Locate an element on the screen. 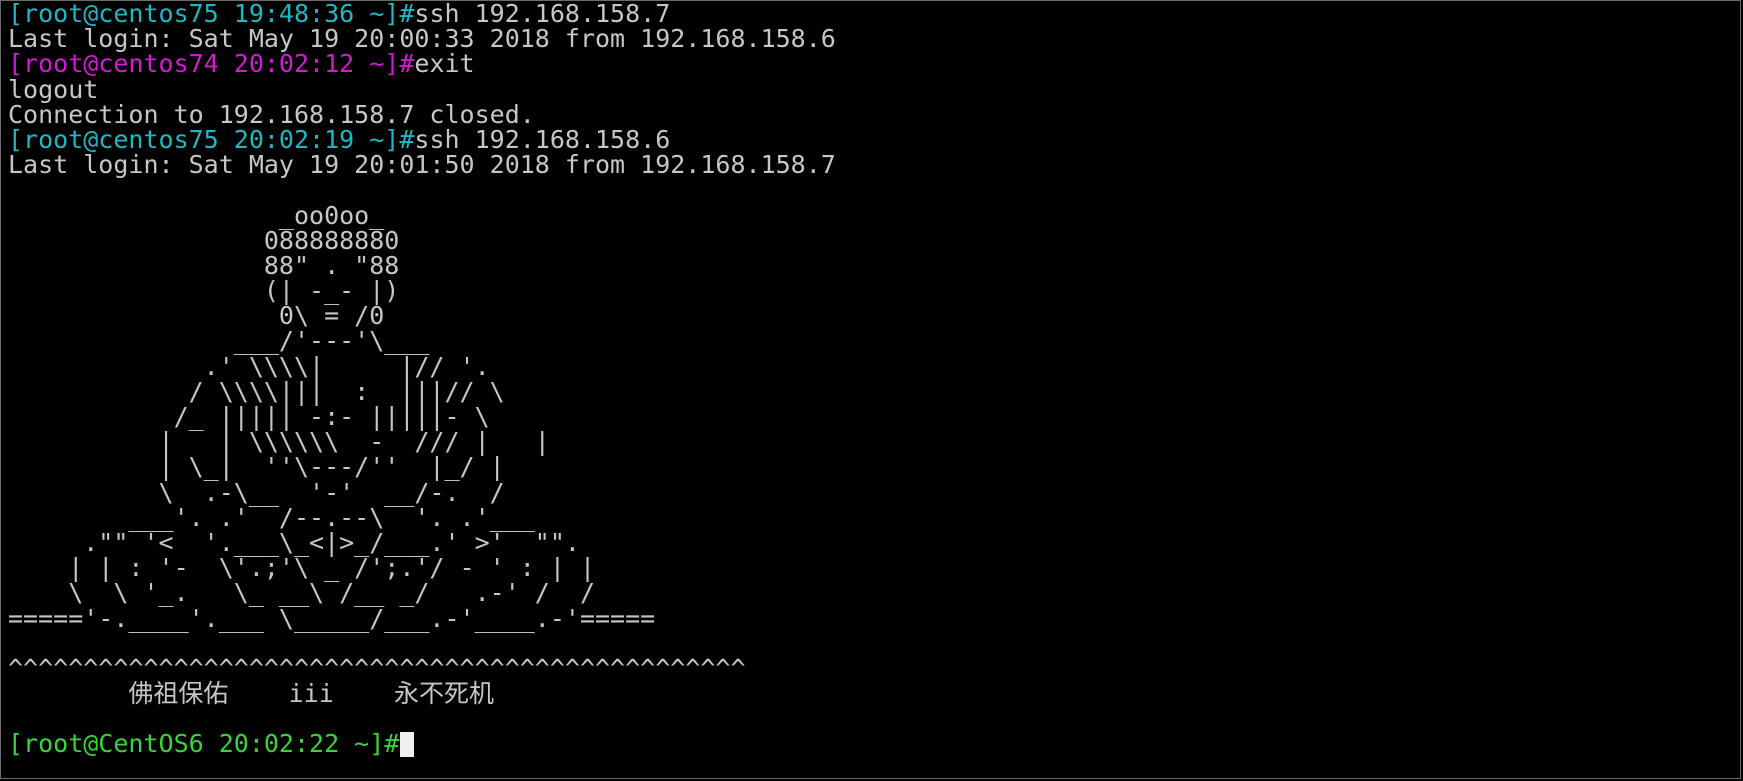  banner-line: \ \ '_. \_ __\ /__ _/ .-' / / is located at coordinates (301, 593).